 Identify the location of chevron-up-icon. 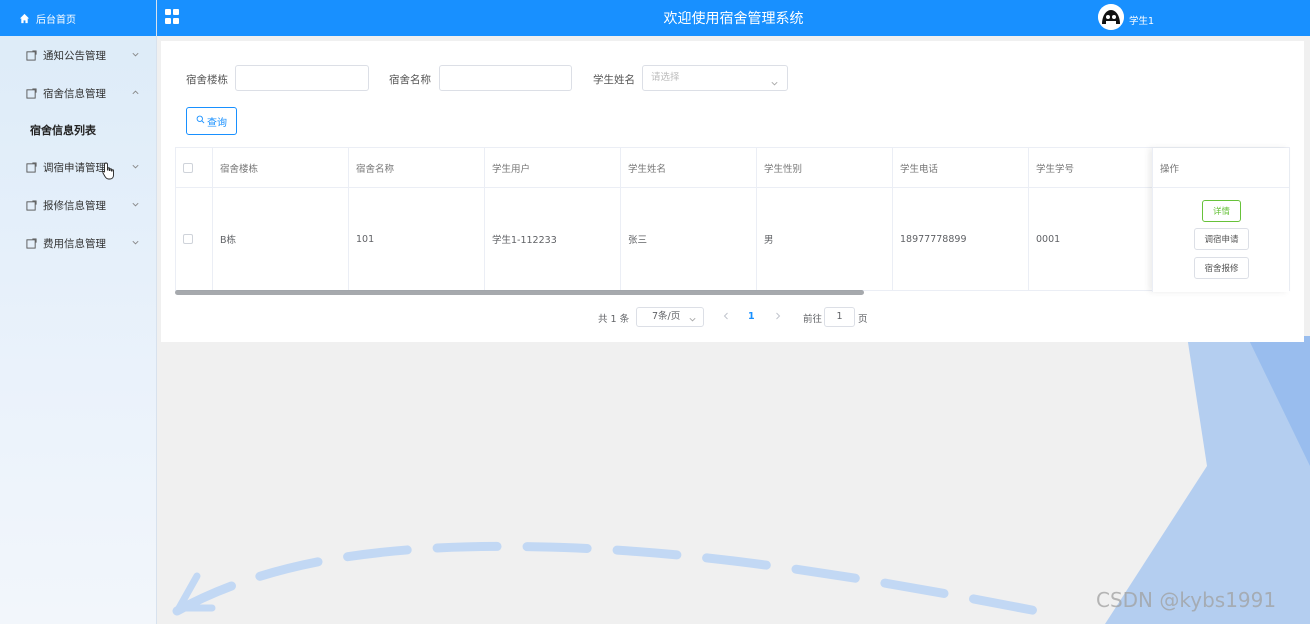
(135, 92).